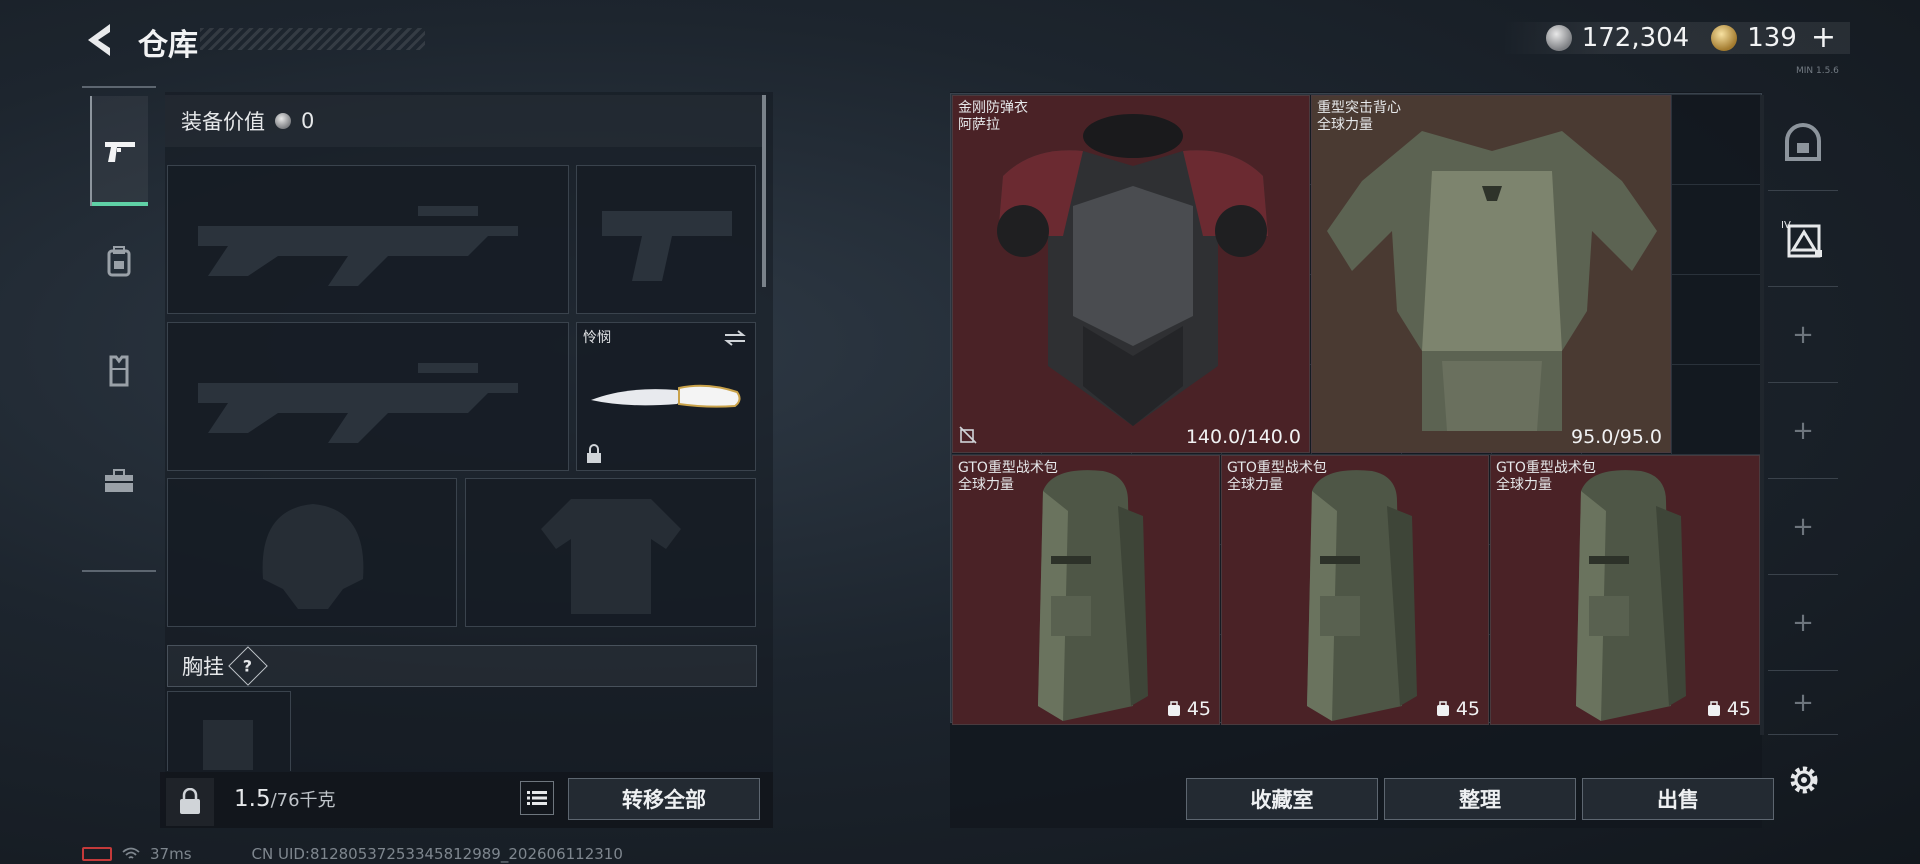 Image resolution: width=1920 pixels, height=864 pixels. I want to click on equipment-scrollbar, so click(764, 191).